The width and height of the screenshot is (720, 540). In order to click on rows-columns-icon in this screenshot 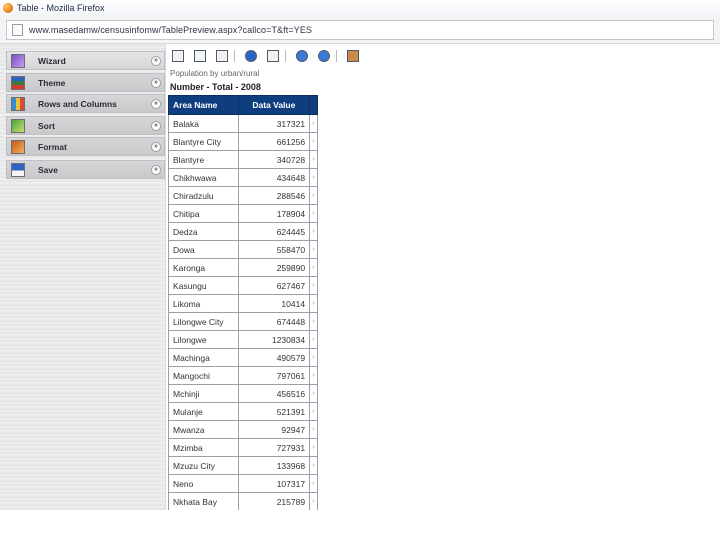, I will do `click(18, 103)`.